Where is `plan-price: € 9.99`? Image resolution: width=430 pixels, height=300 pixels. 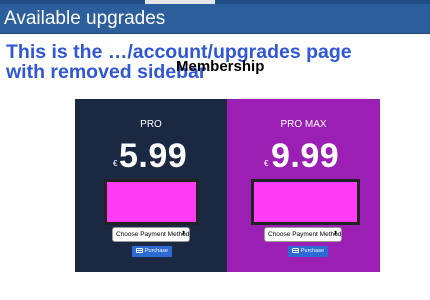
plan-price: € 9.99 is located at coordinates (303, 157).